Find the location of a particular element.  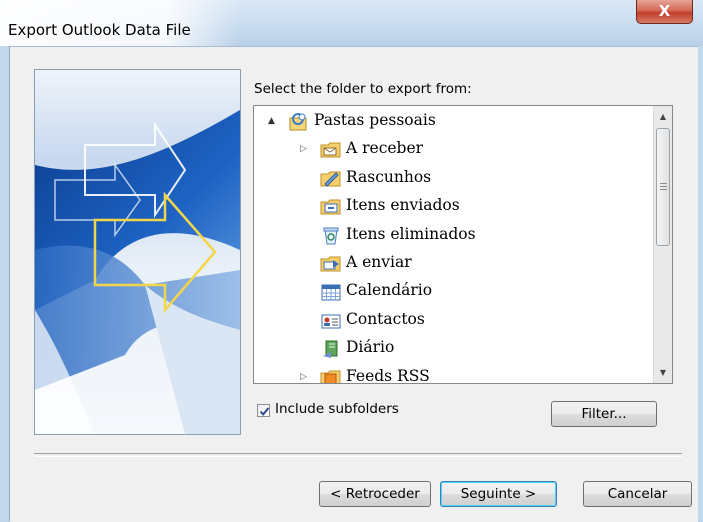

close-icon: X is located at coordinates (664, 11).